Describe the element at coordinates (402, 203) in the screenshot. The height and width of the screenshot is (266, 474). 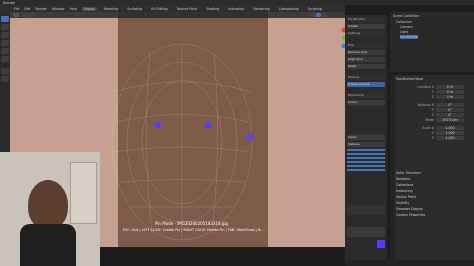
I see `section-visibility: Visibility` at that location.